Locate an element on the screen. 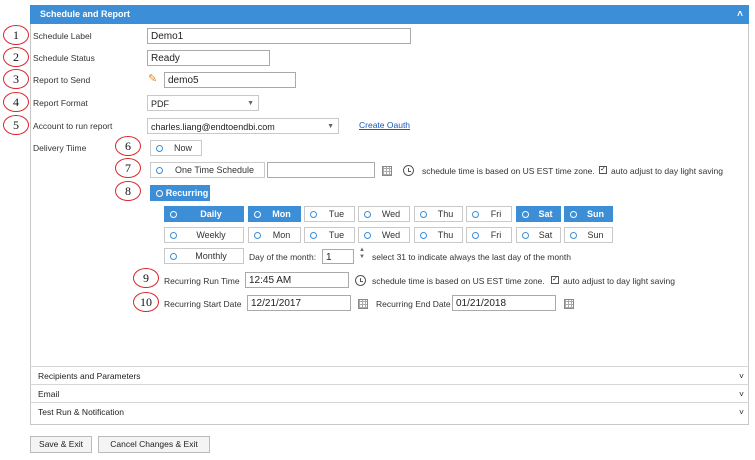 This screenshot has width=755, height=460. account-select: charles.liang@endtoendbi.com ▼ is located at coordinates (243, 126).